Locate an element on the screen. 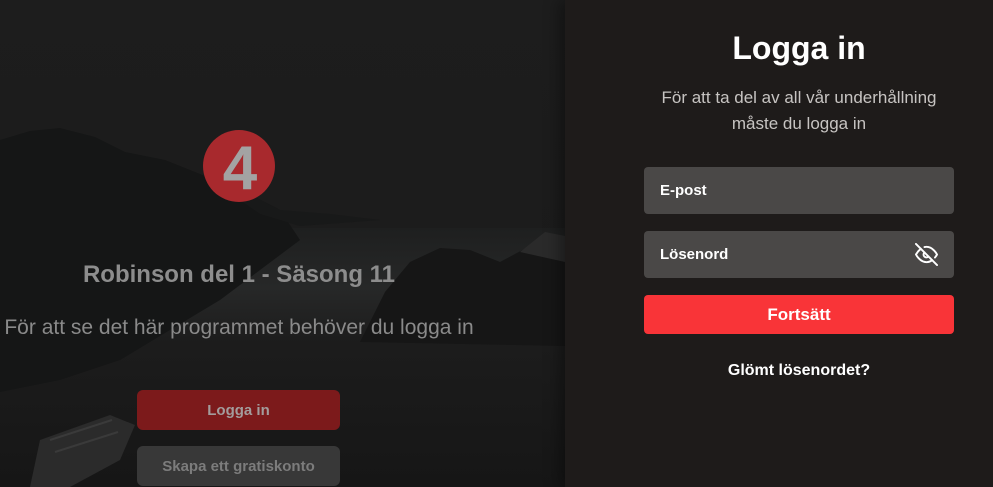  password-field-container is located at coordinates (799, 254).